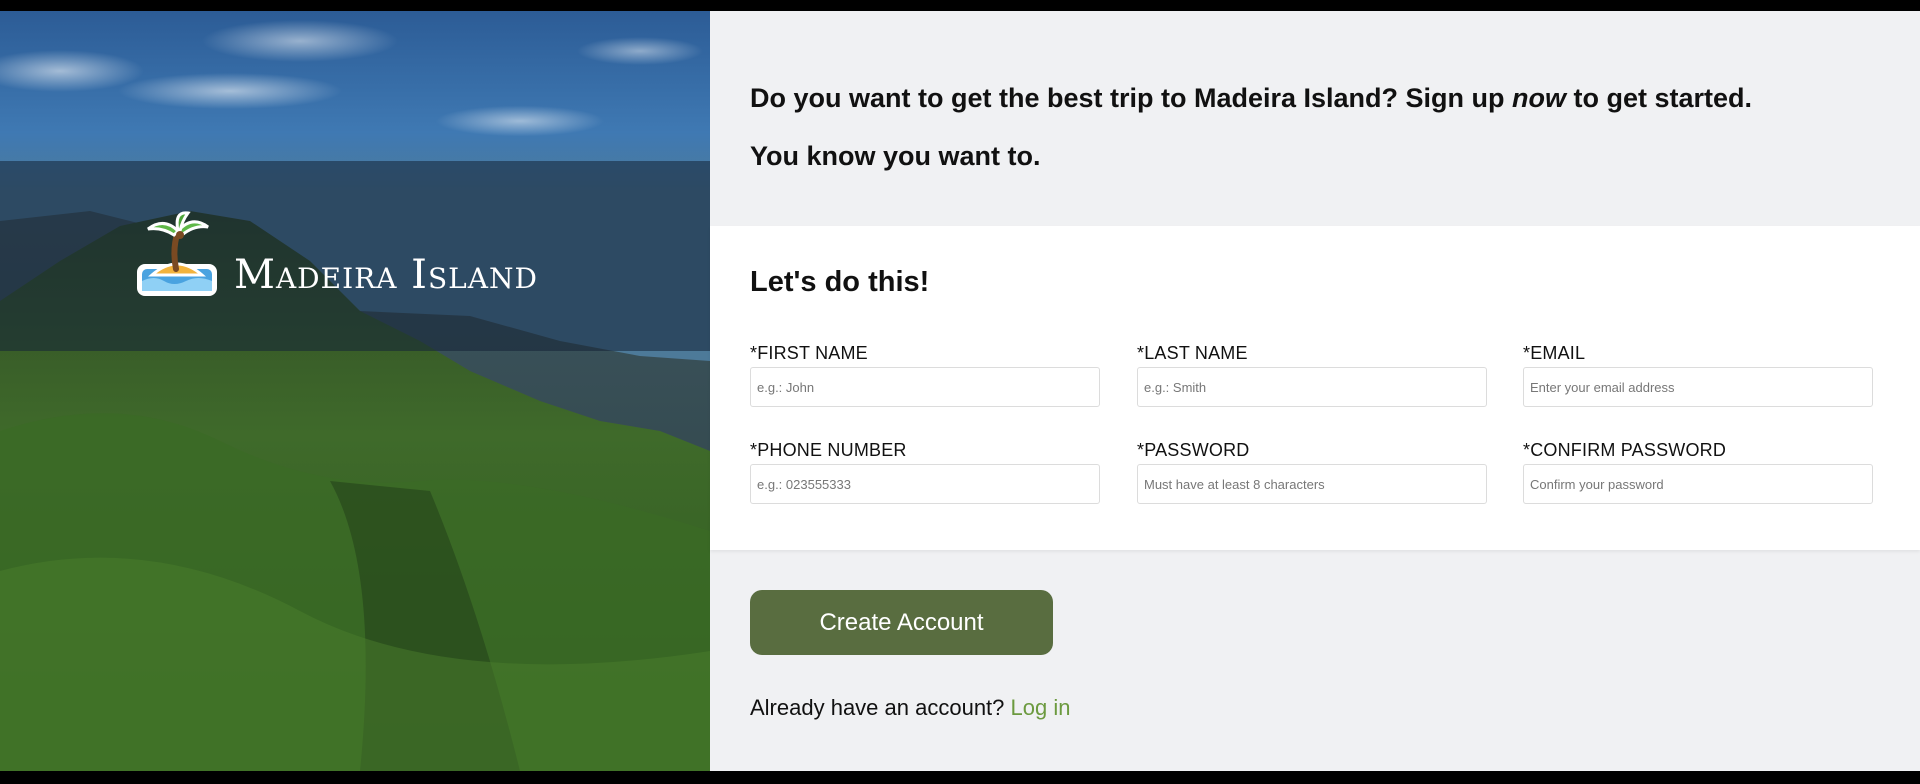 This screenshot has height=784, width=1920. What do you see at coordinates (925, 387) in the screenshot?
I see `first-name-input` at bounding box center [925, 387].